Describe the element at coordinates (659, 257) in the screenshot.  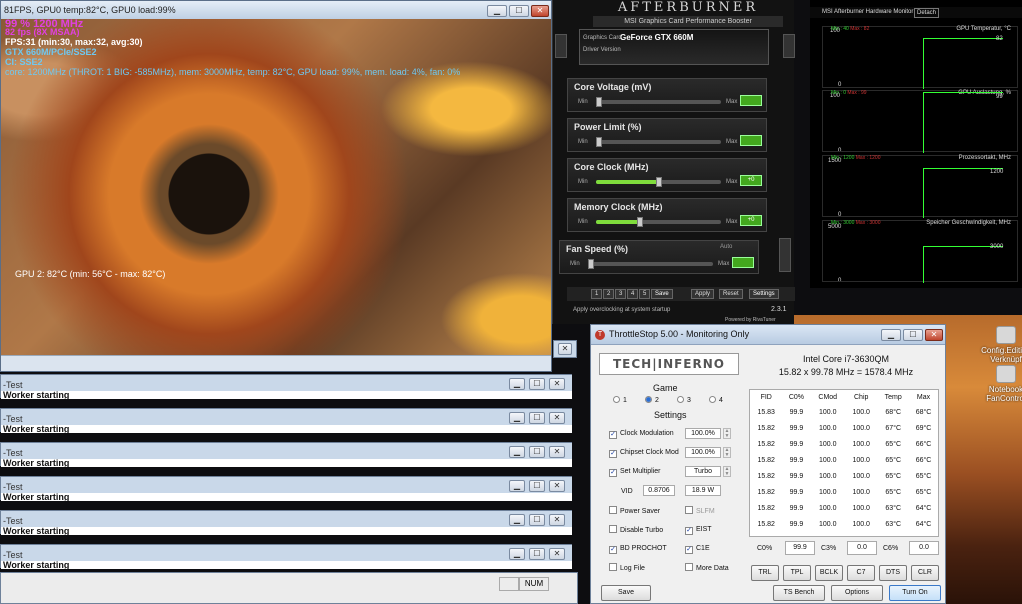
I see `fan-speed-slider: Fan Speed (%) Min Max Auto` at that location.